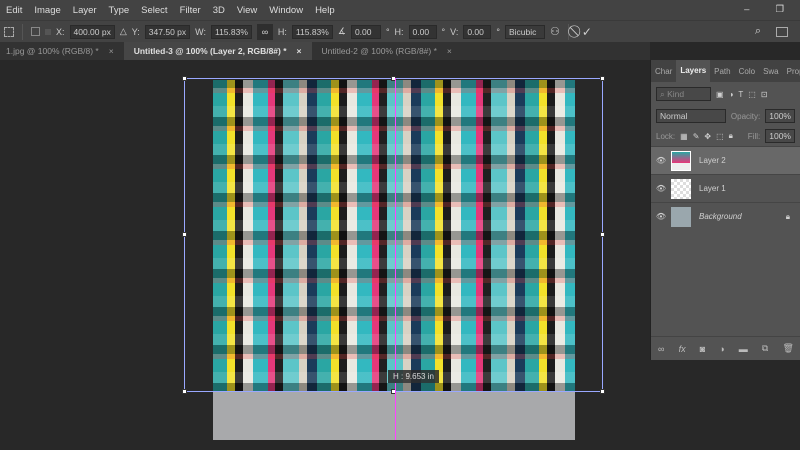  I want to click on layer-row-layer-2: 👁︎ Layer 2, so click(725, 160).